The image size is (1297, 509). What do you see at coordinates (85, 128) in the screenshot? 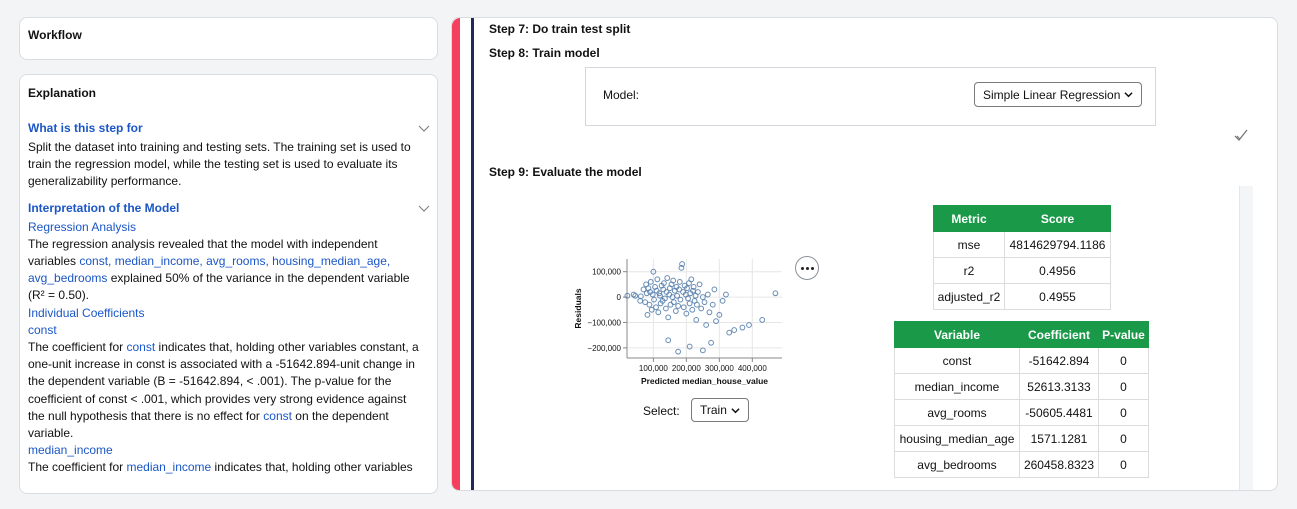
I see `section-heading: What is this step for` at bounding box center [85, 128].